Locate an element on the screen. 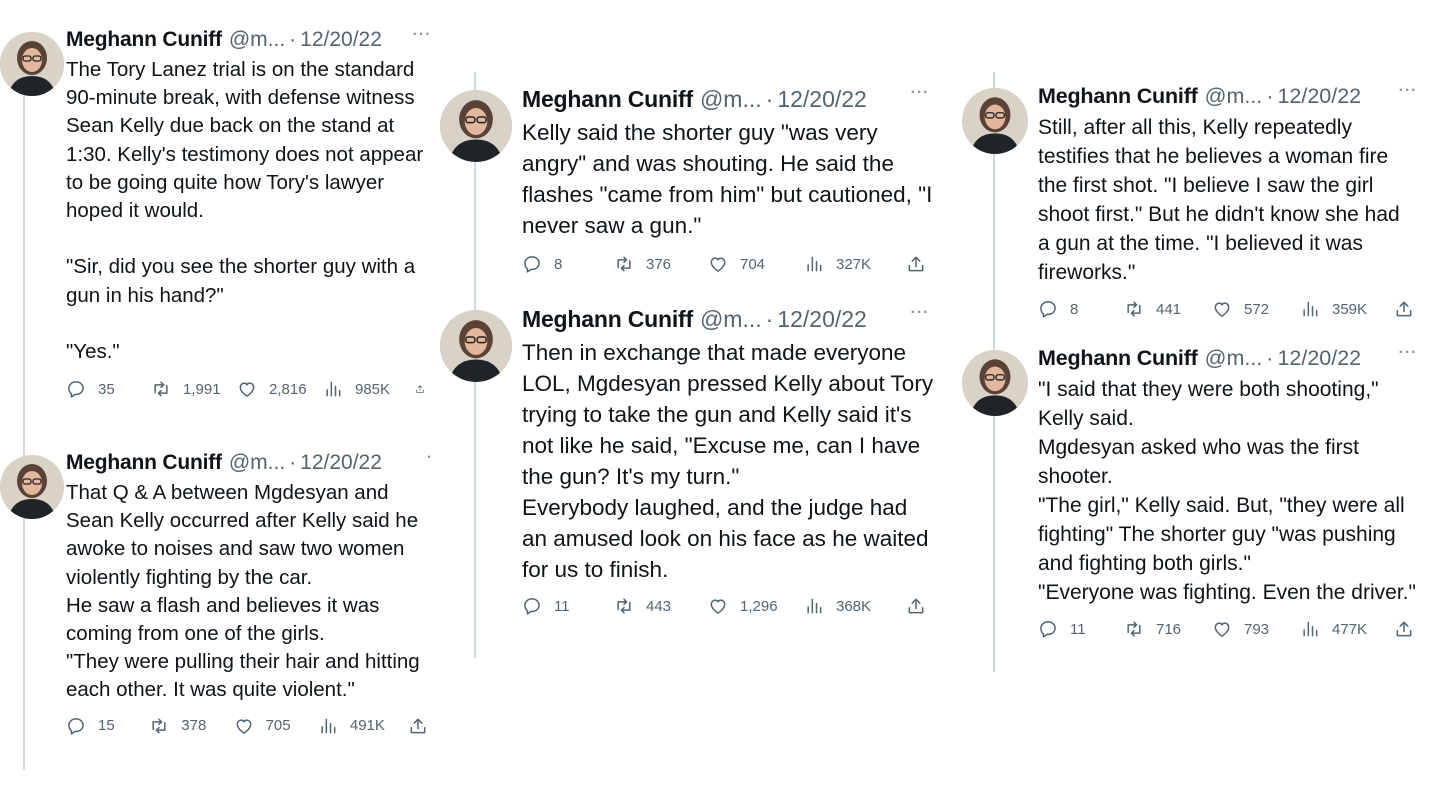 The image size is (1456, 796). like-count: 2,816 is located at coordinates (288, 389).